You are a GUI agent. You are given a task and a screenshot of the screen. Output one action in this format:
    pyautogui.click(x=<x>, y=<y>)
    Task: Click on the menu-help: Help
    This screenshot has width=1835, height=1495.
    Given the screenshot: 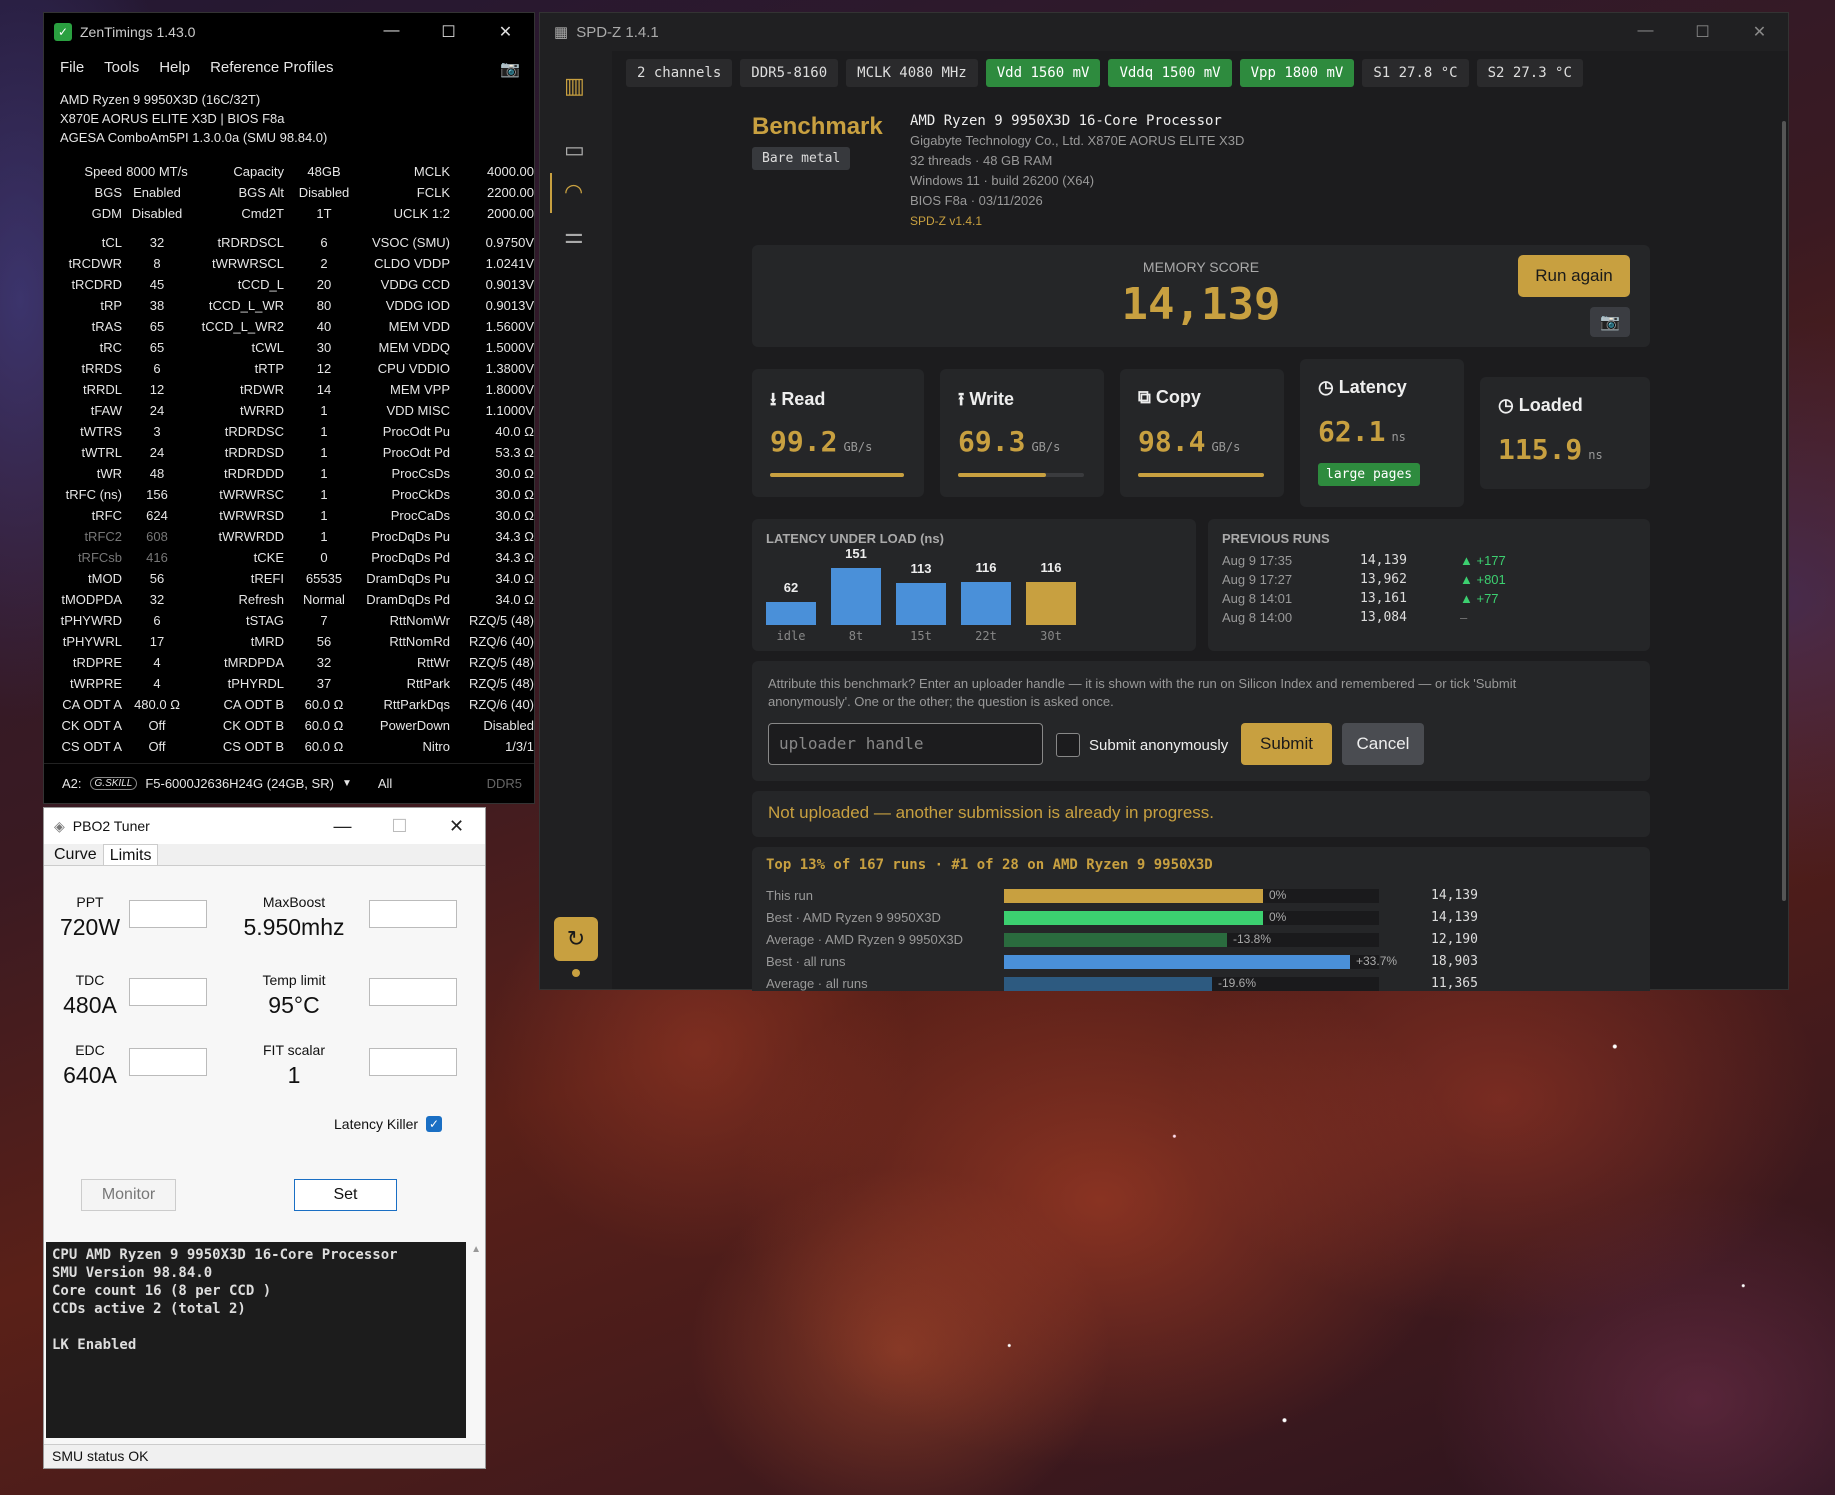 What is the action you would take?
    pyautogui.click(x=174, y=67)
    